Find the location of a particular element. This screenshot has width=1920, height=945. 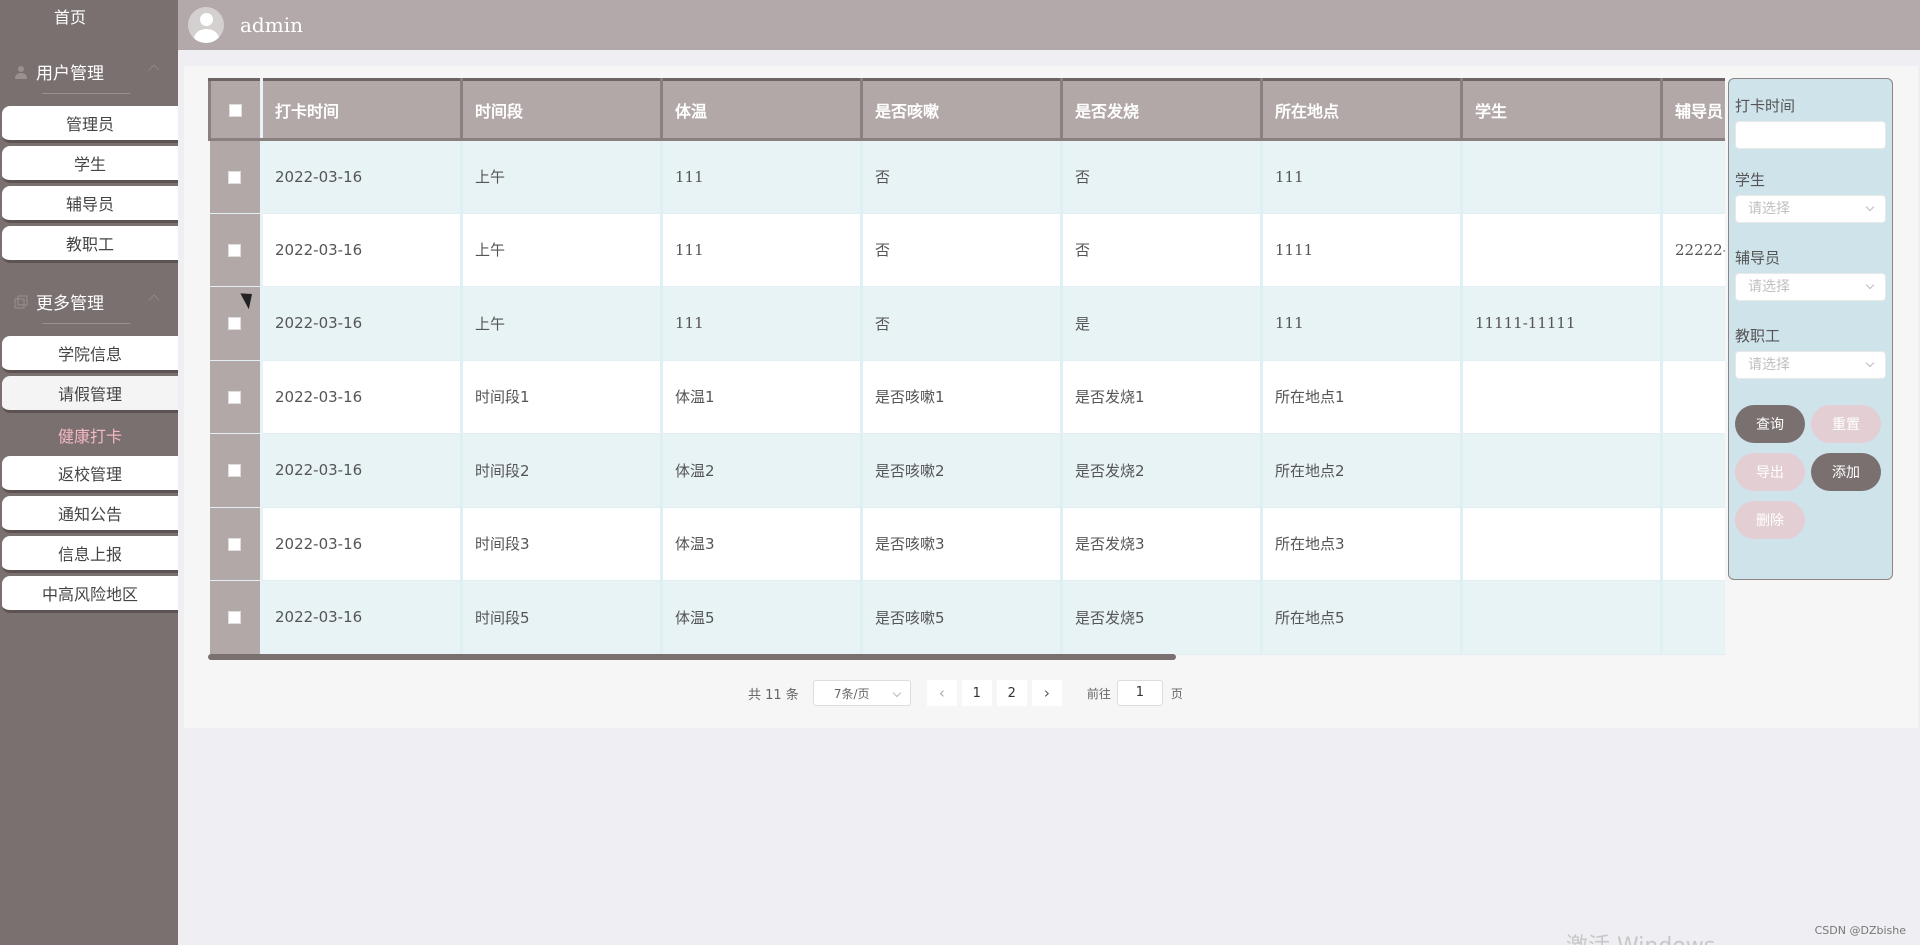

sidebar-item-home: 首页 is located at coordinates (70, 18).